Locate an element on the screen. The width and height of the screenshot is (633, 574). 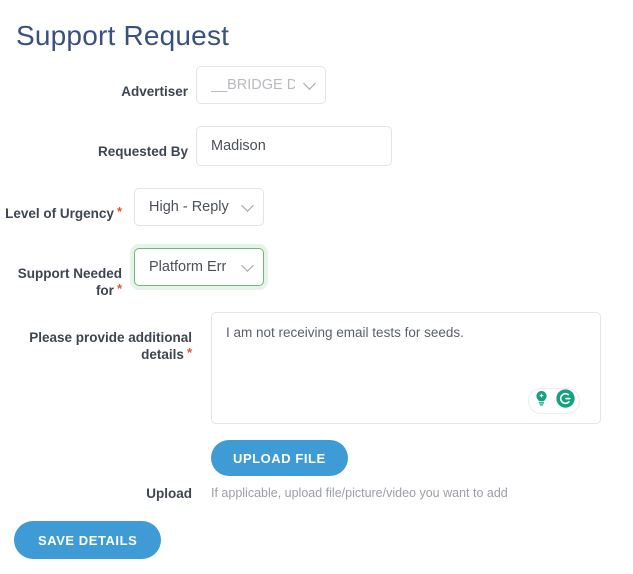
advertiser-select: __BRIDGE D is located at coordinates (261, 85).